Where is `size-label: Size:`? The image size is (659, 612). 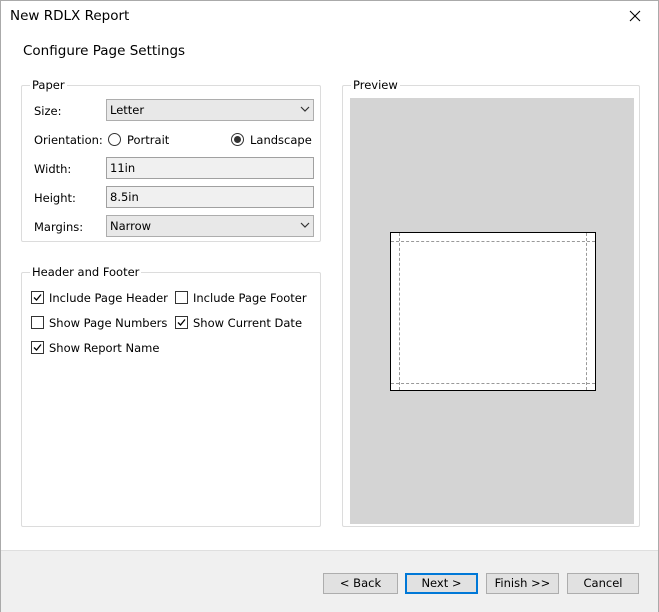 size-label: Size: is located at coordinates (48, 111).